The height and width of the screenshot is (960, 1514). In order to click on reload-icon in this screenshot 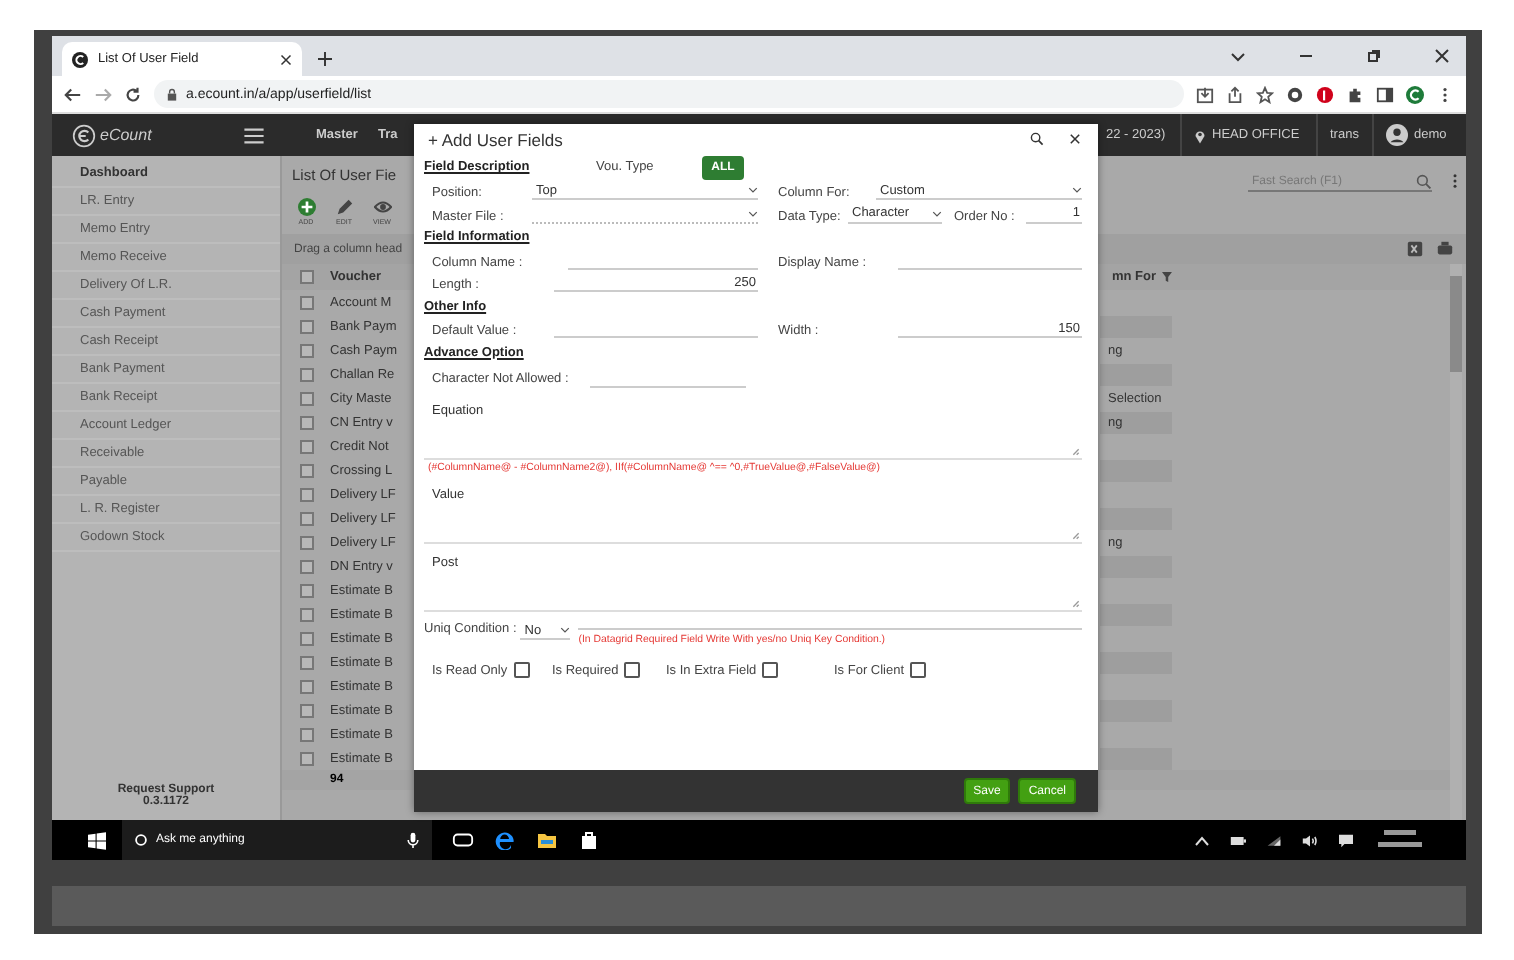, I will do `click(133, 94)`.